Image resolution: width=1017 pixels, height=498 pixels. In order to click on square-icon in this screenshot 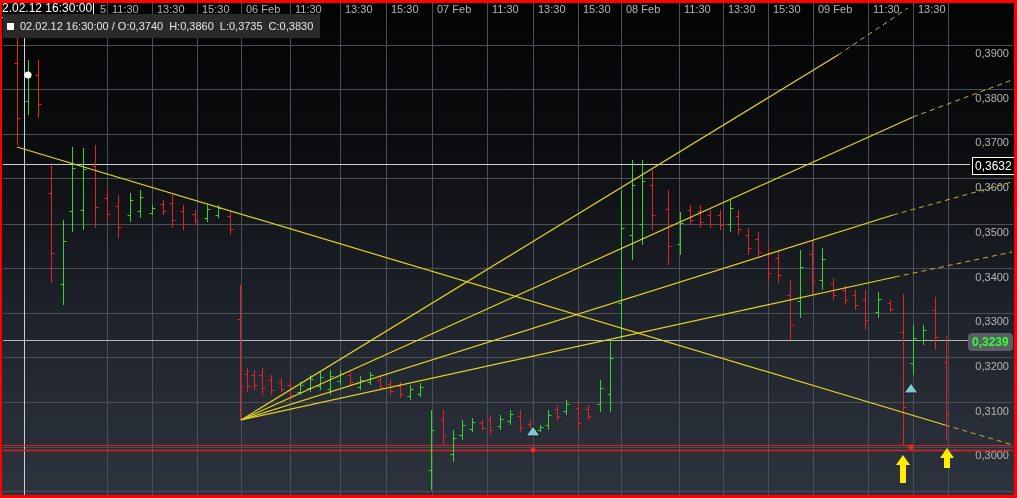, I will do `click(10, 26)`.